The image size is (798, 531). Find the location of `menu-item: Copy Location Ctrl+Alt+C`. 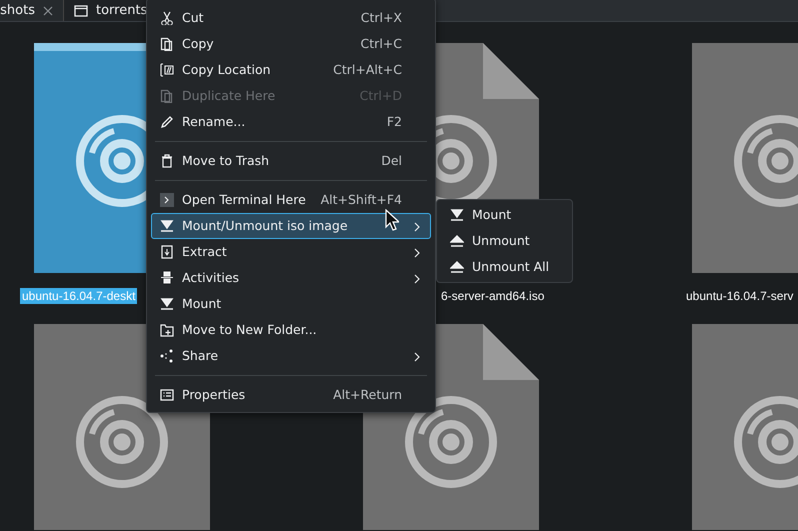

menu-item: Copy Location Ctrl+Alt+C is located at coordinates (291, 70).